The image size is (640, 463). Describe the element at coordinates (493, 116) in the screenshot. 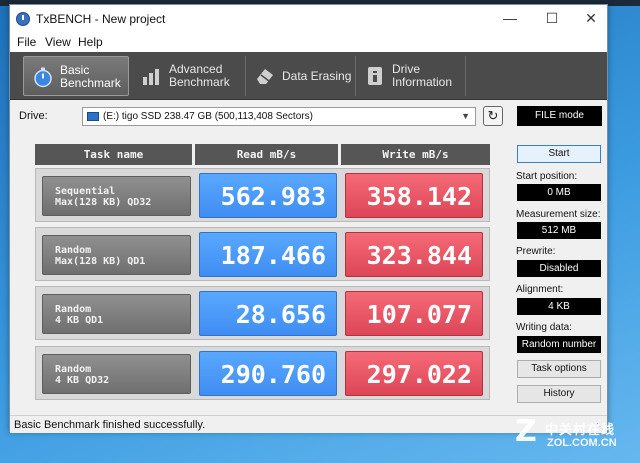

I see `refresh-icon: ↻` at that location.